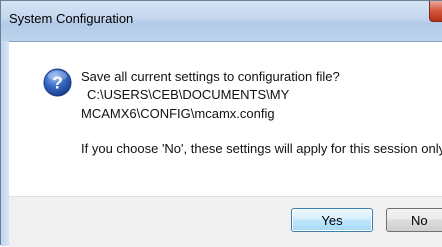  I want to click on close-button, so click(435, 11).